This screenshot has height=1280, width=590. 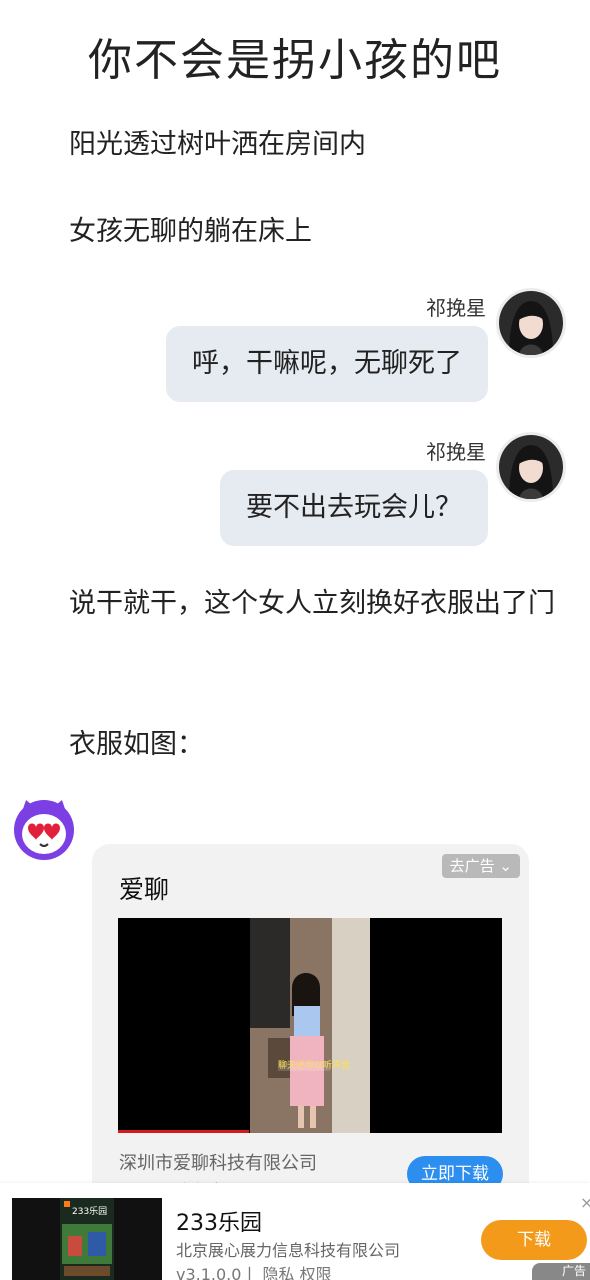 I want to click on cat-mascot-icon, so click(x=44, y=828).